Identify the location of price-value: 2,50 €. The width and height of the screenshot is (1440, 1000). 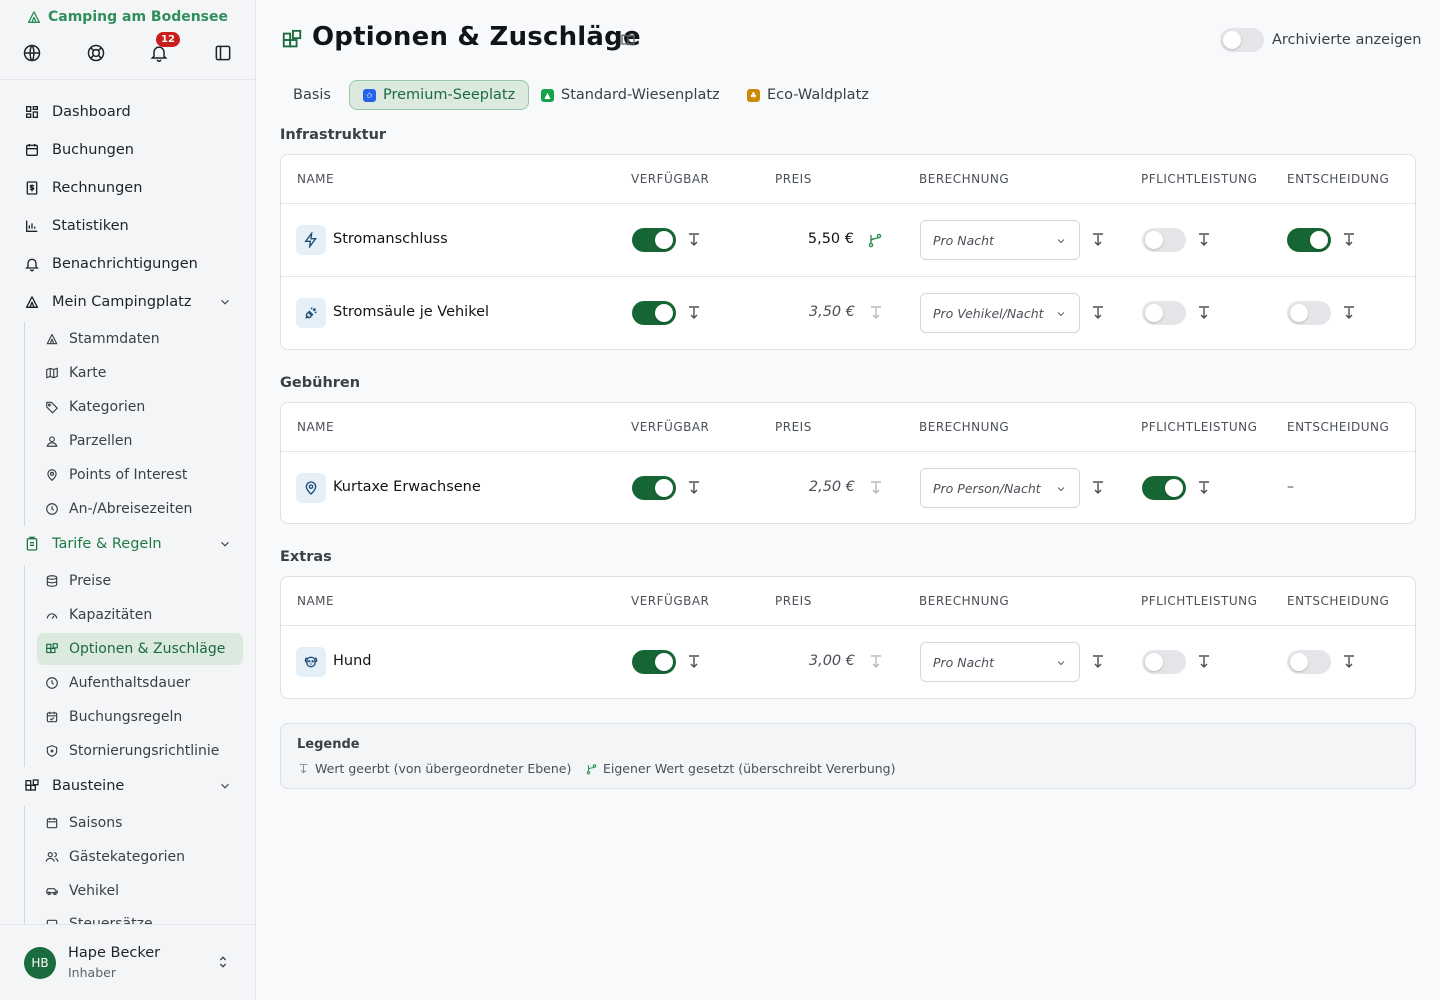
(795, 487).